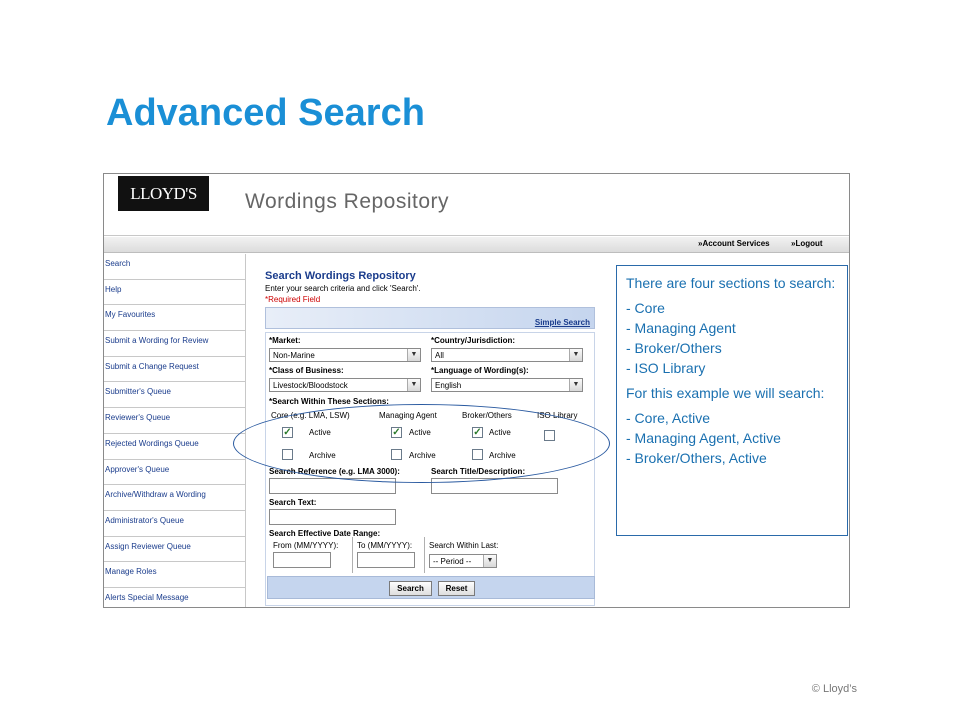 The height and width of the screenshot is (720, 960). What do you see at coordinates (347, 201) in the screenshot?
I see `app-title: Wordings Repository` at bounding box center [347, 201].